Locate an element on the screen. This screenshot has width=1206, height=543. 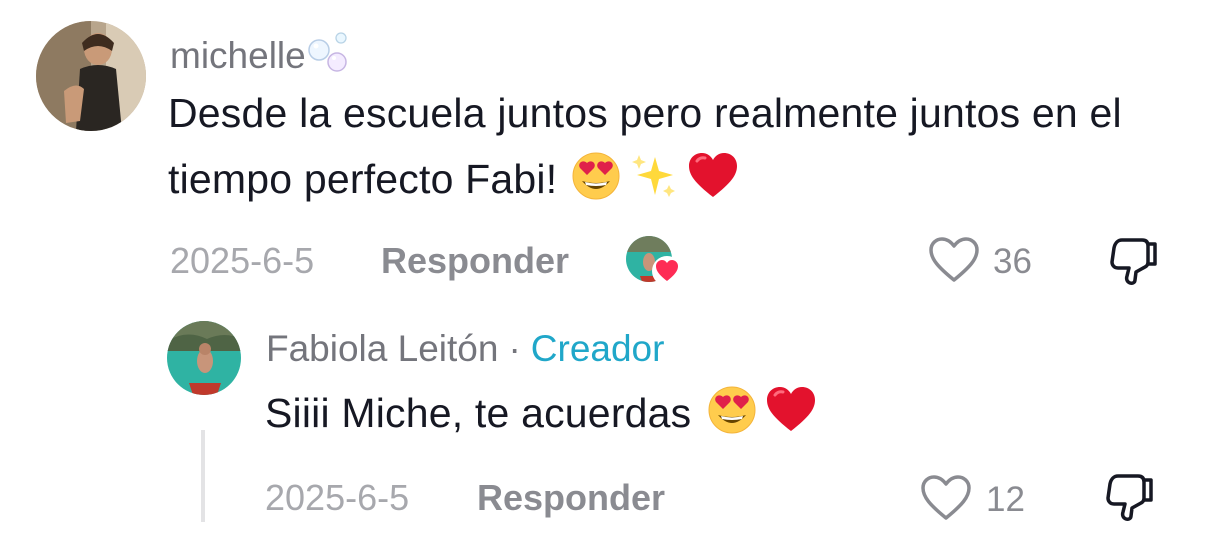
bubbles-icon is located at coordinates (331, 56).